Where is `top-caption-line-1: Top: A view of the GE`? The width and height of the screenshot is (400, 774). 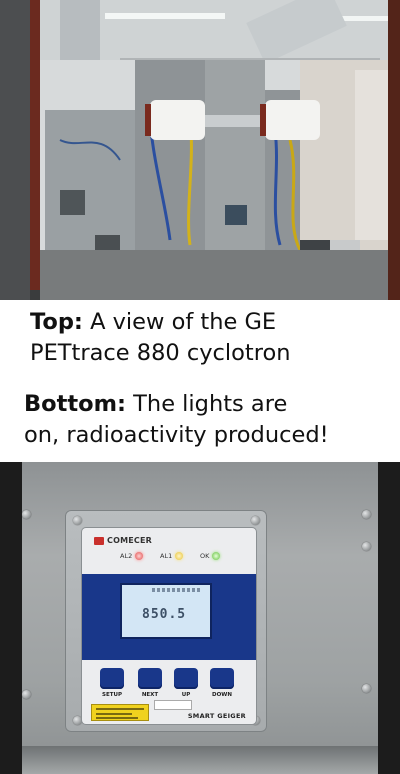
top-caption-line-1: Top: A view of the GE is located at coordinates (215, 322).